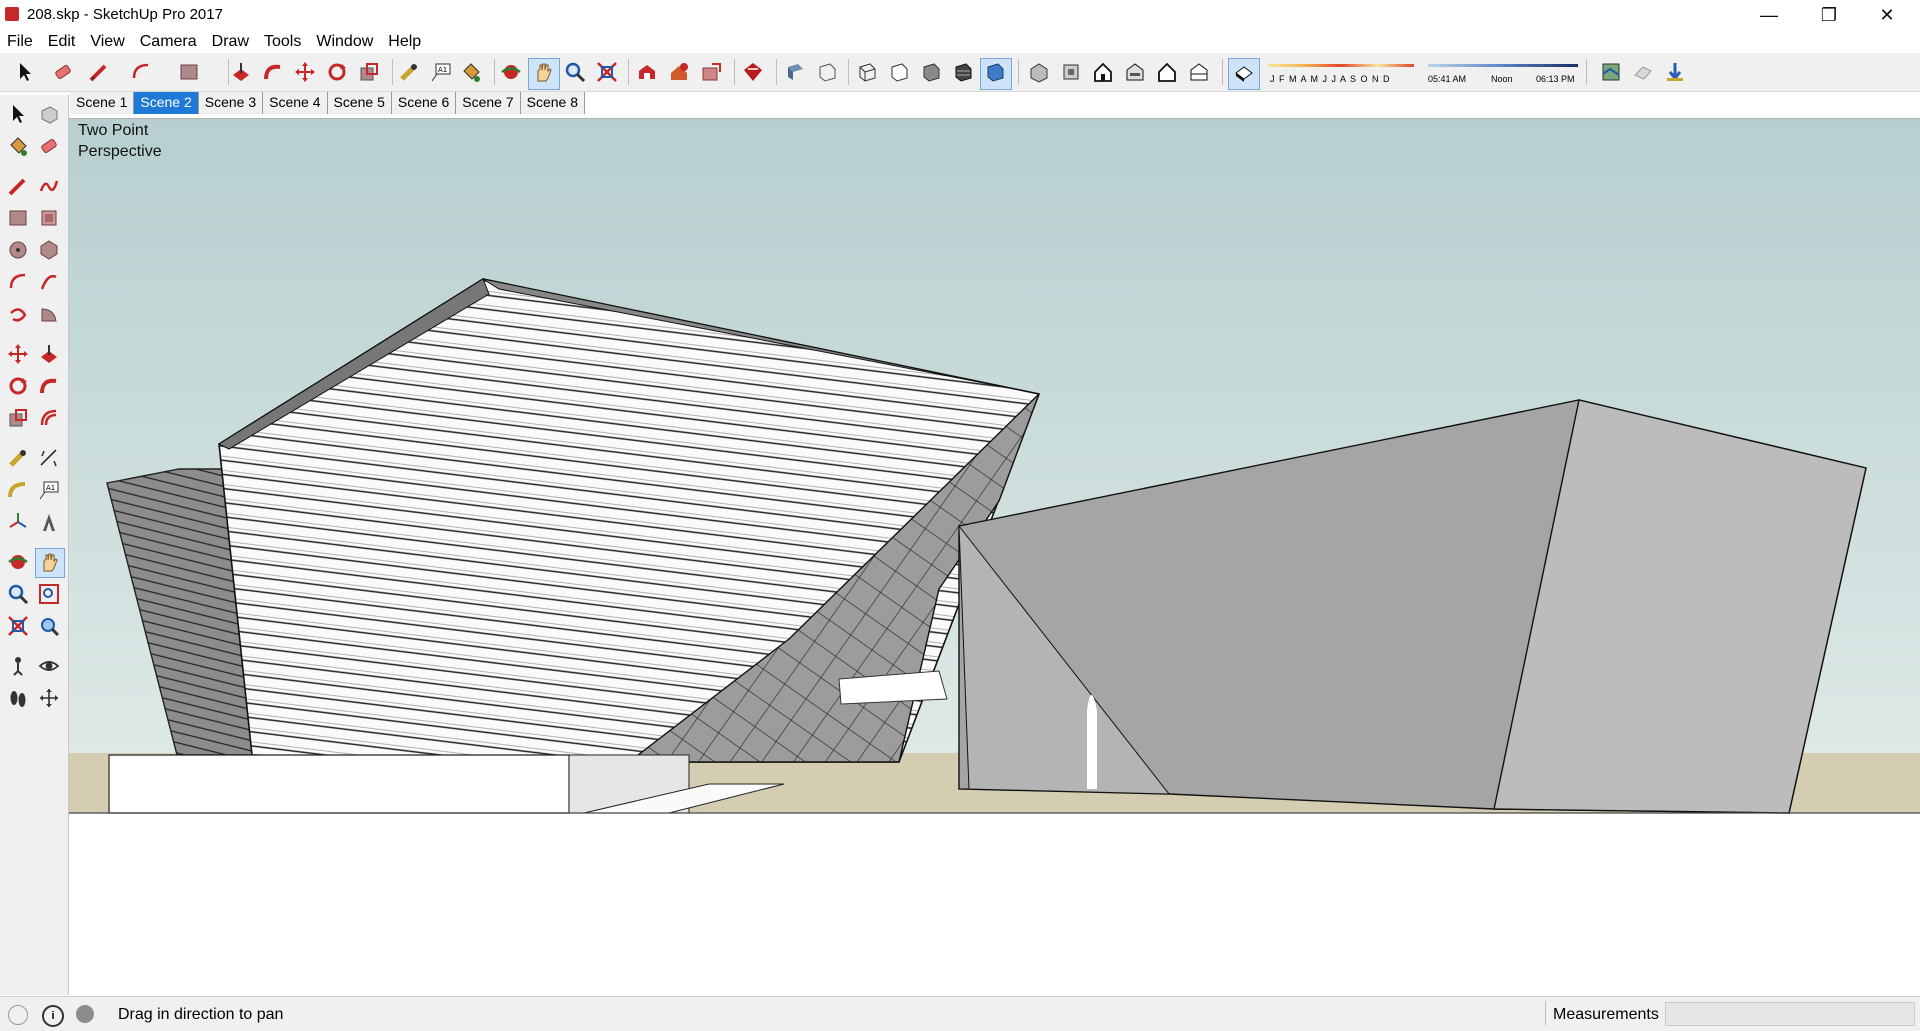  I want to click on menu-draw: Draw, so click(231, 41).